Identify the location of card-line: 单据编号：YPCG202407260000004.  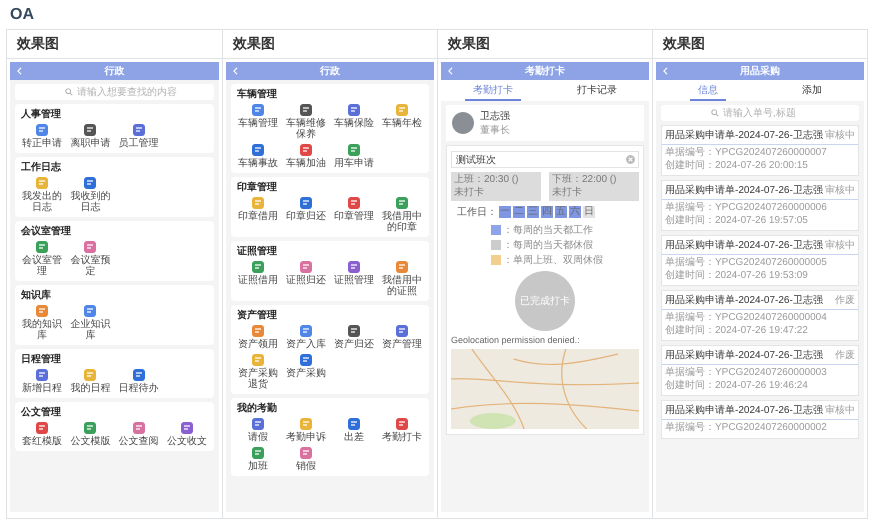
(746, 318).